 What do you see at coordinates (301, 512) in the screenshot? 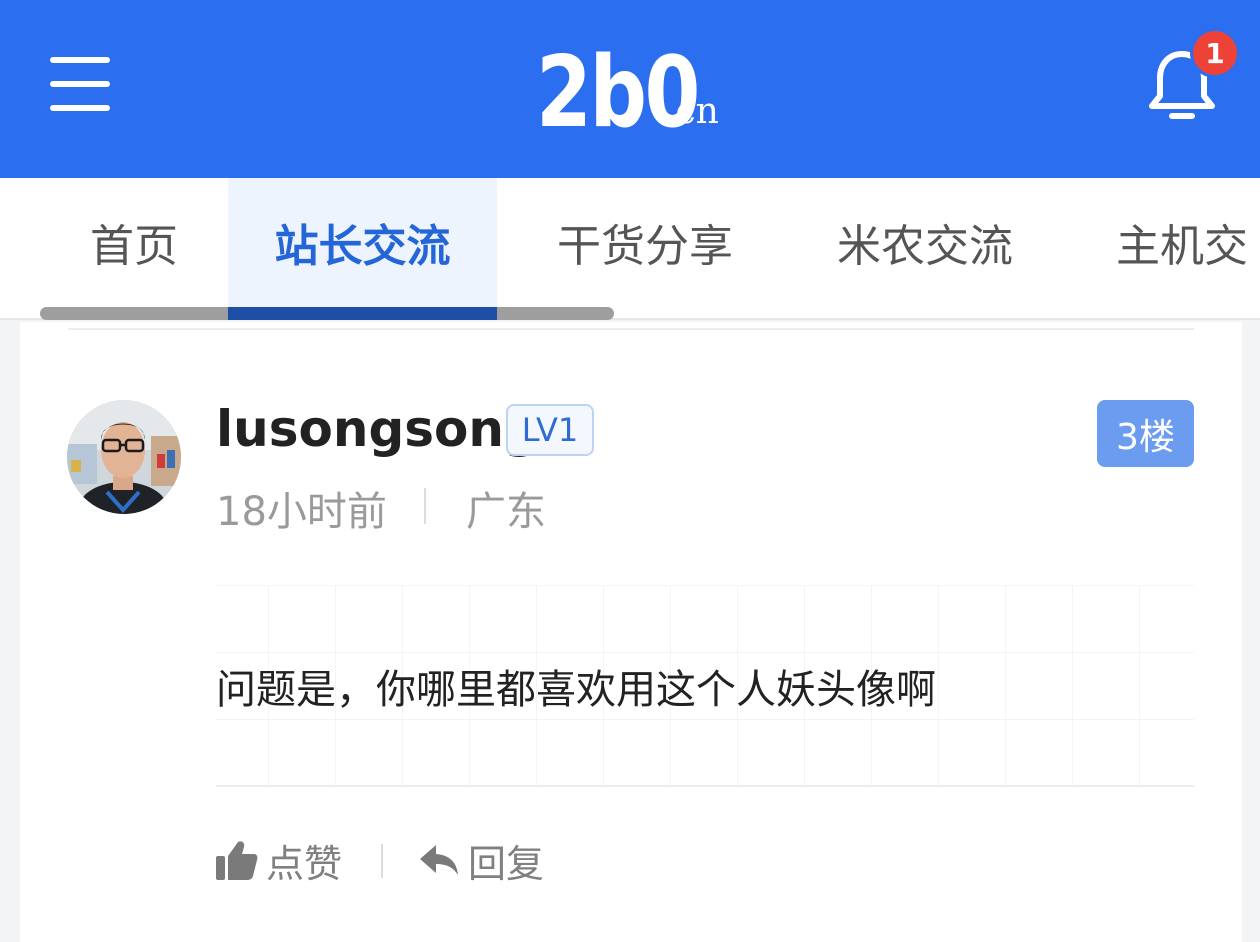
I see `post-time: 18小时前` at bounding box center [301, 512].